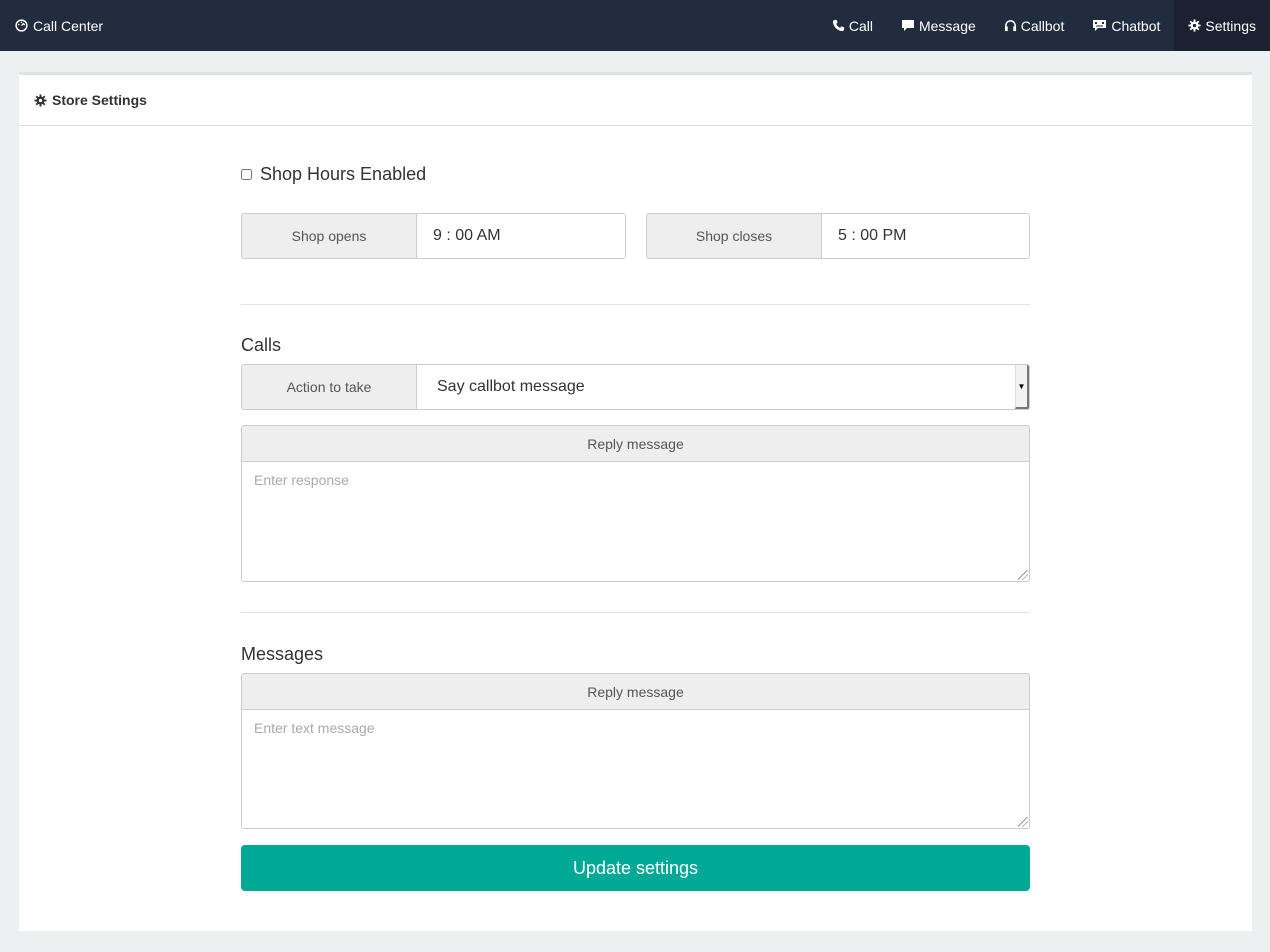 The image size is (1270, 952). Describe the element at coordinates (635, 692) in the screenshot. I see `messages-reply-label: Reply message` at that location.